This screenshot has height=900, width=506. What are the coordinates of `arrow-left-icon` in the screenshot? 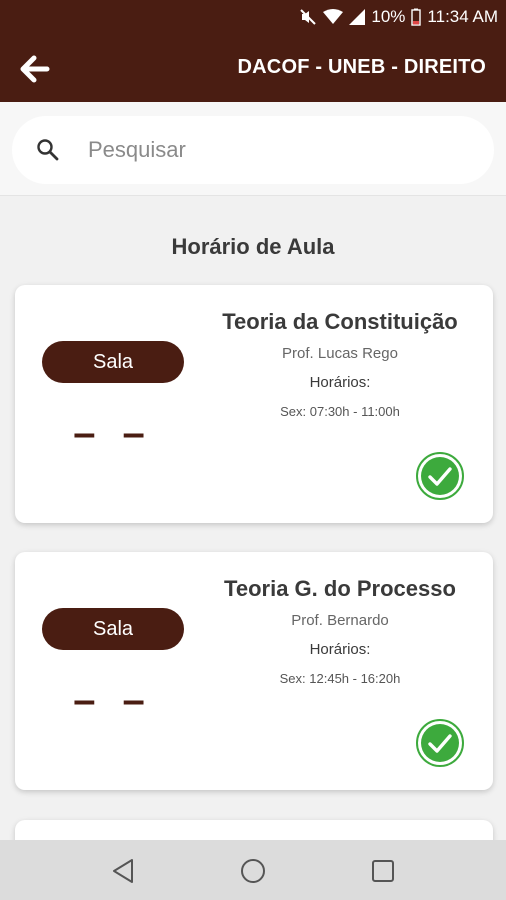 It's located at (35, 69).